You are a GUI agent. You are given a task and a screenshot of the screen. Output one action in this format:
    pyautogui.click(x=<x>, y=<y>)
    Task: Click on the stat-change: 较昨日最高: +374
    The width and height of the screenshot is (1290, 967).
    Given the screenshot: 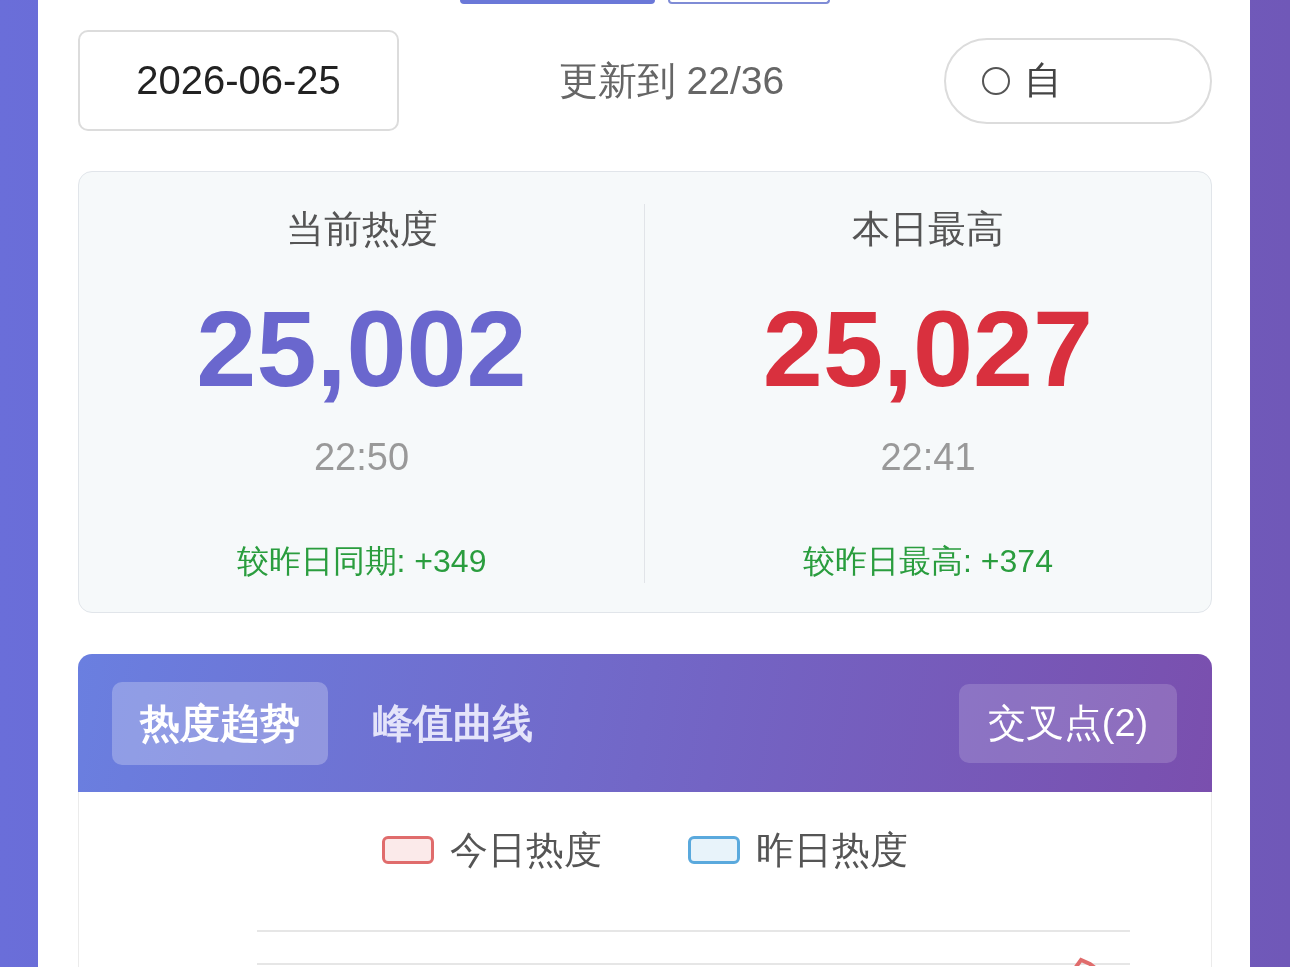 What is the action you would take?
    pyautogui.click(x=928, y=561)
    